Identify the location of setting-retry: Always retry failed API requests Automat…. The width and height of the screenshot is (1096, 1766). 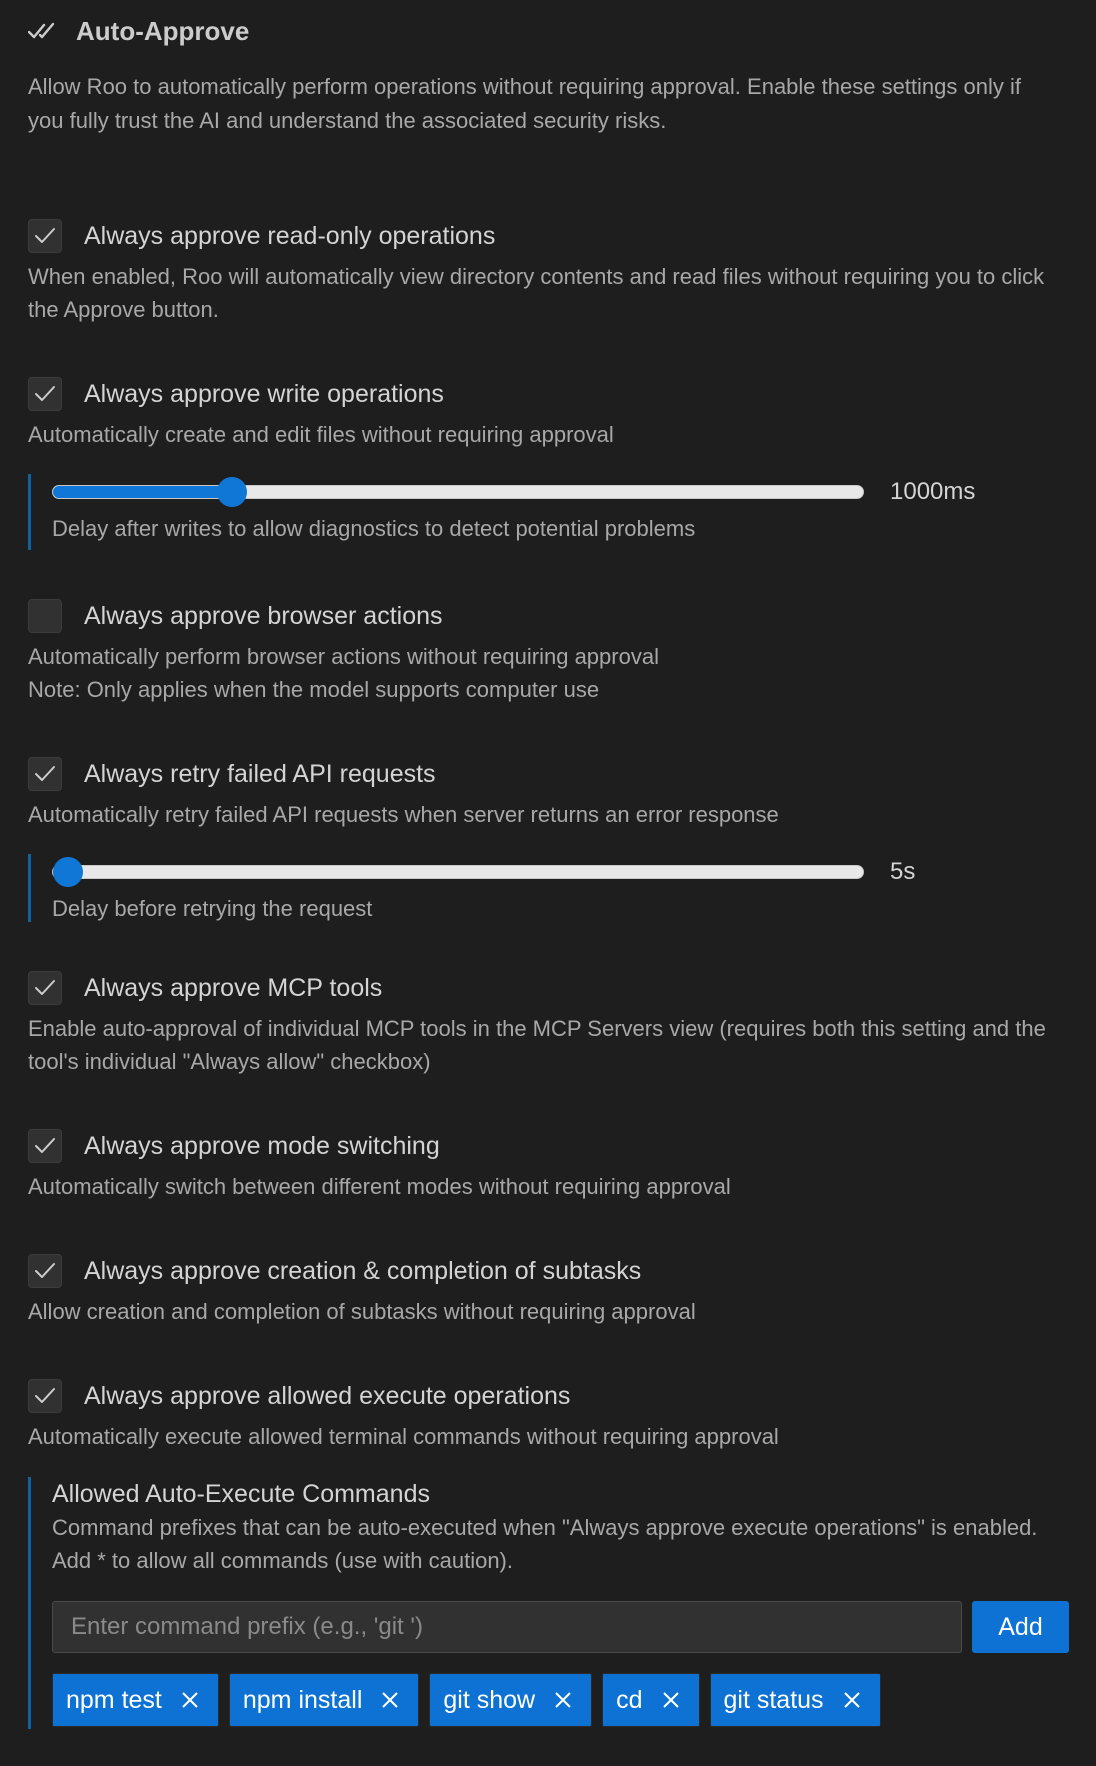
(548, 793).